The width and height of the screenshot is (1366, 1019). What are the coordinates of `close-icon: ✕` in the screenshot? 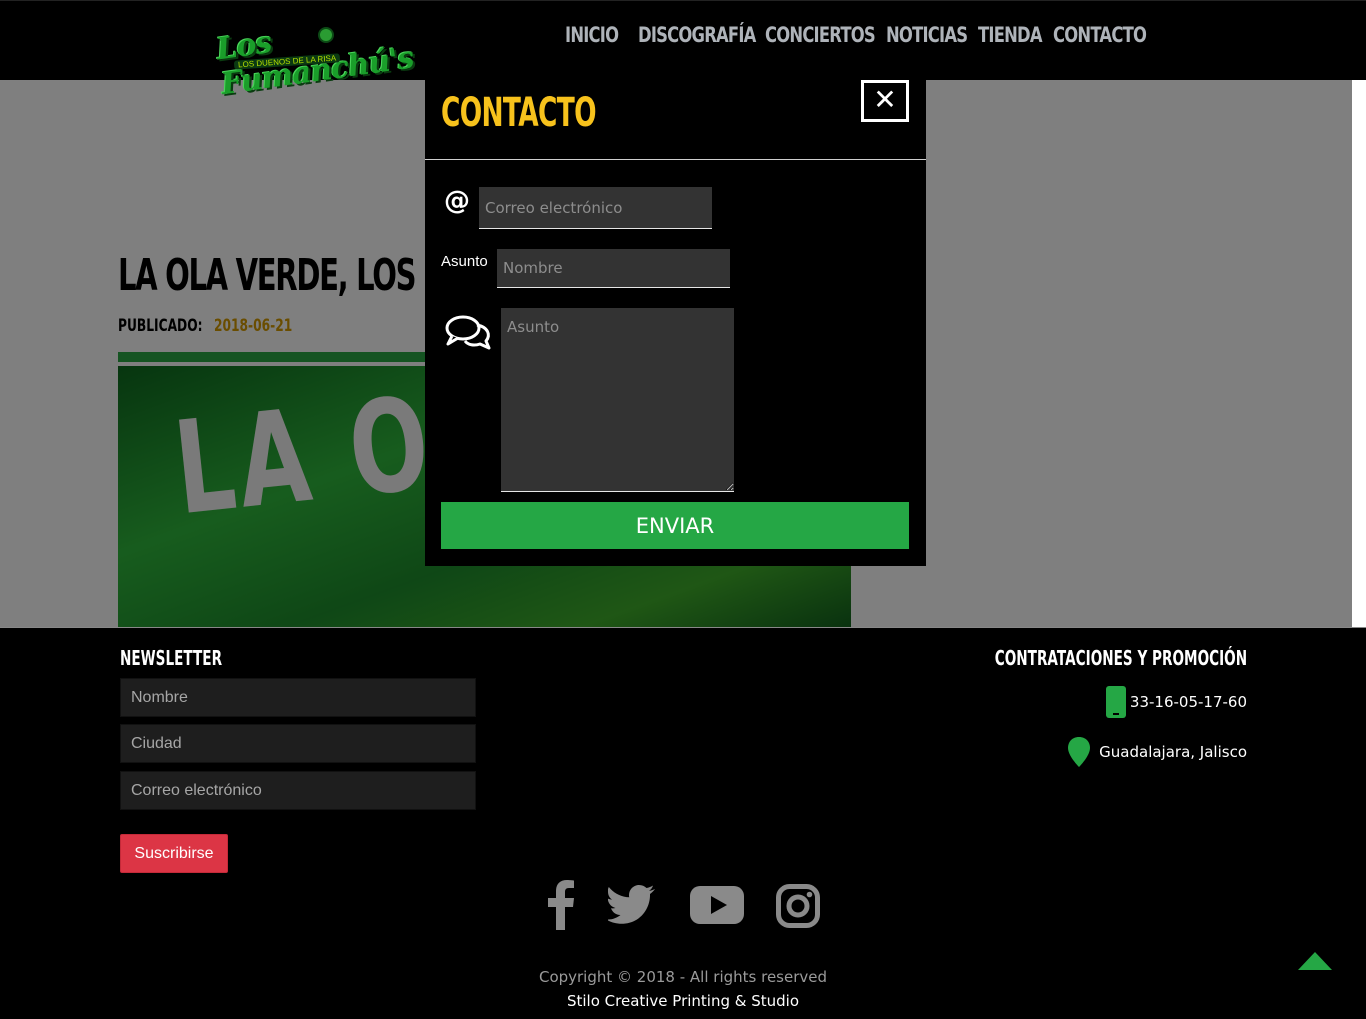 It's located at (885, 99).